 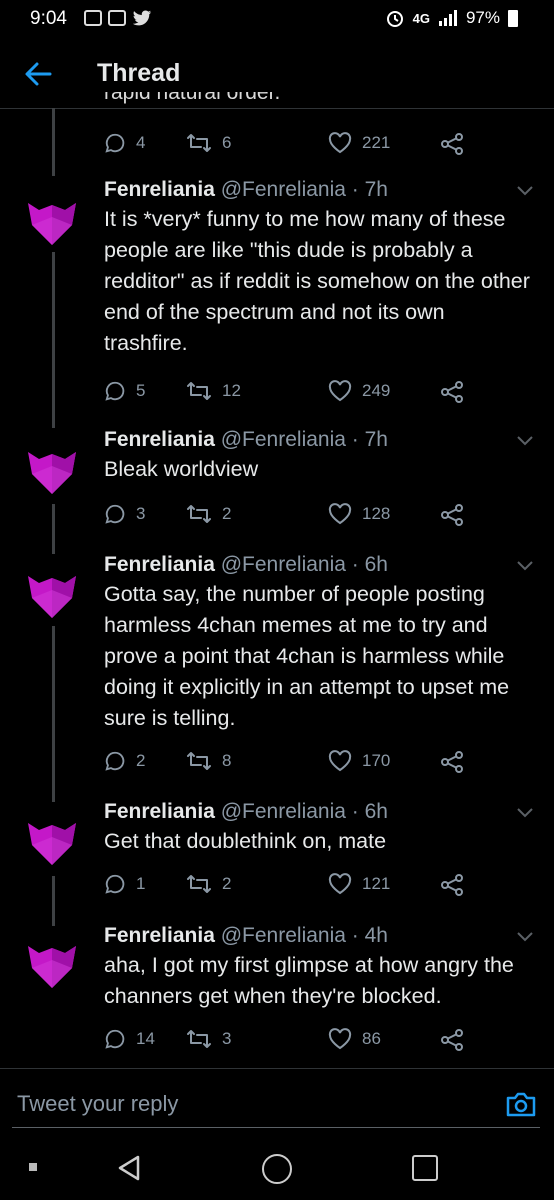 I want to click on retweet-button: 3, so click(x=208, y=1039).